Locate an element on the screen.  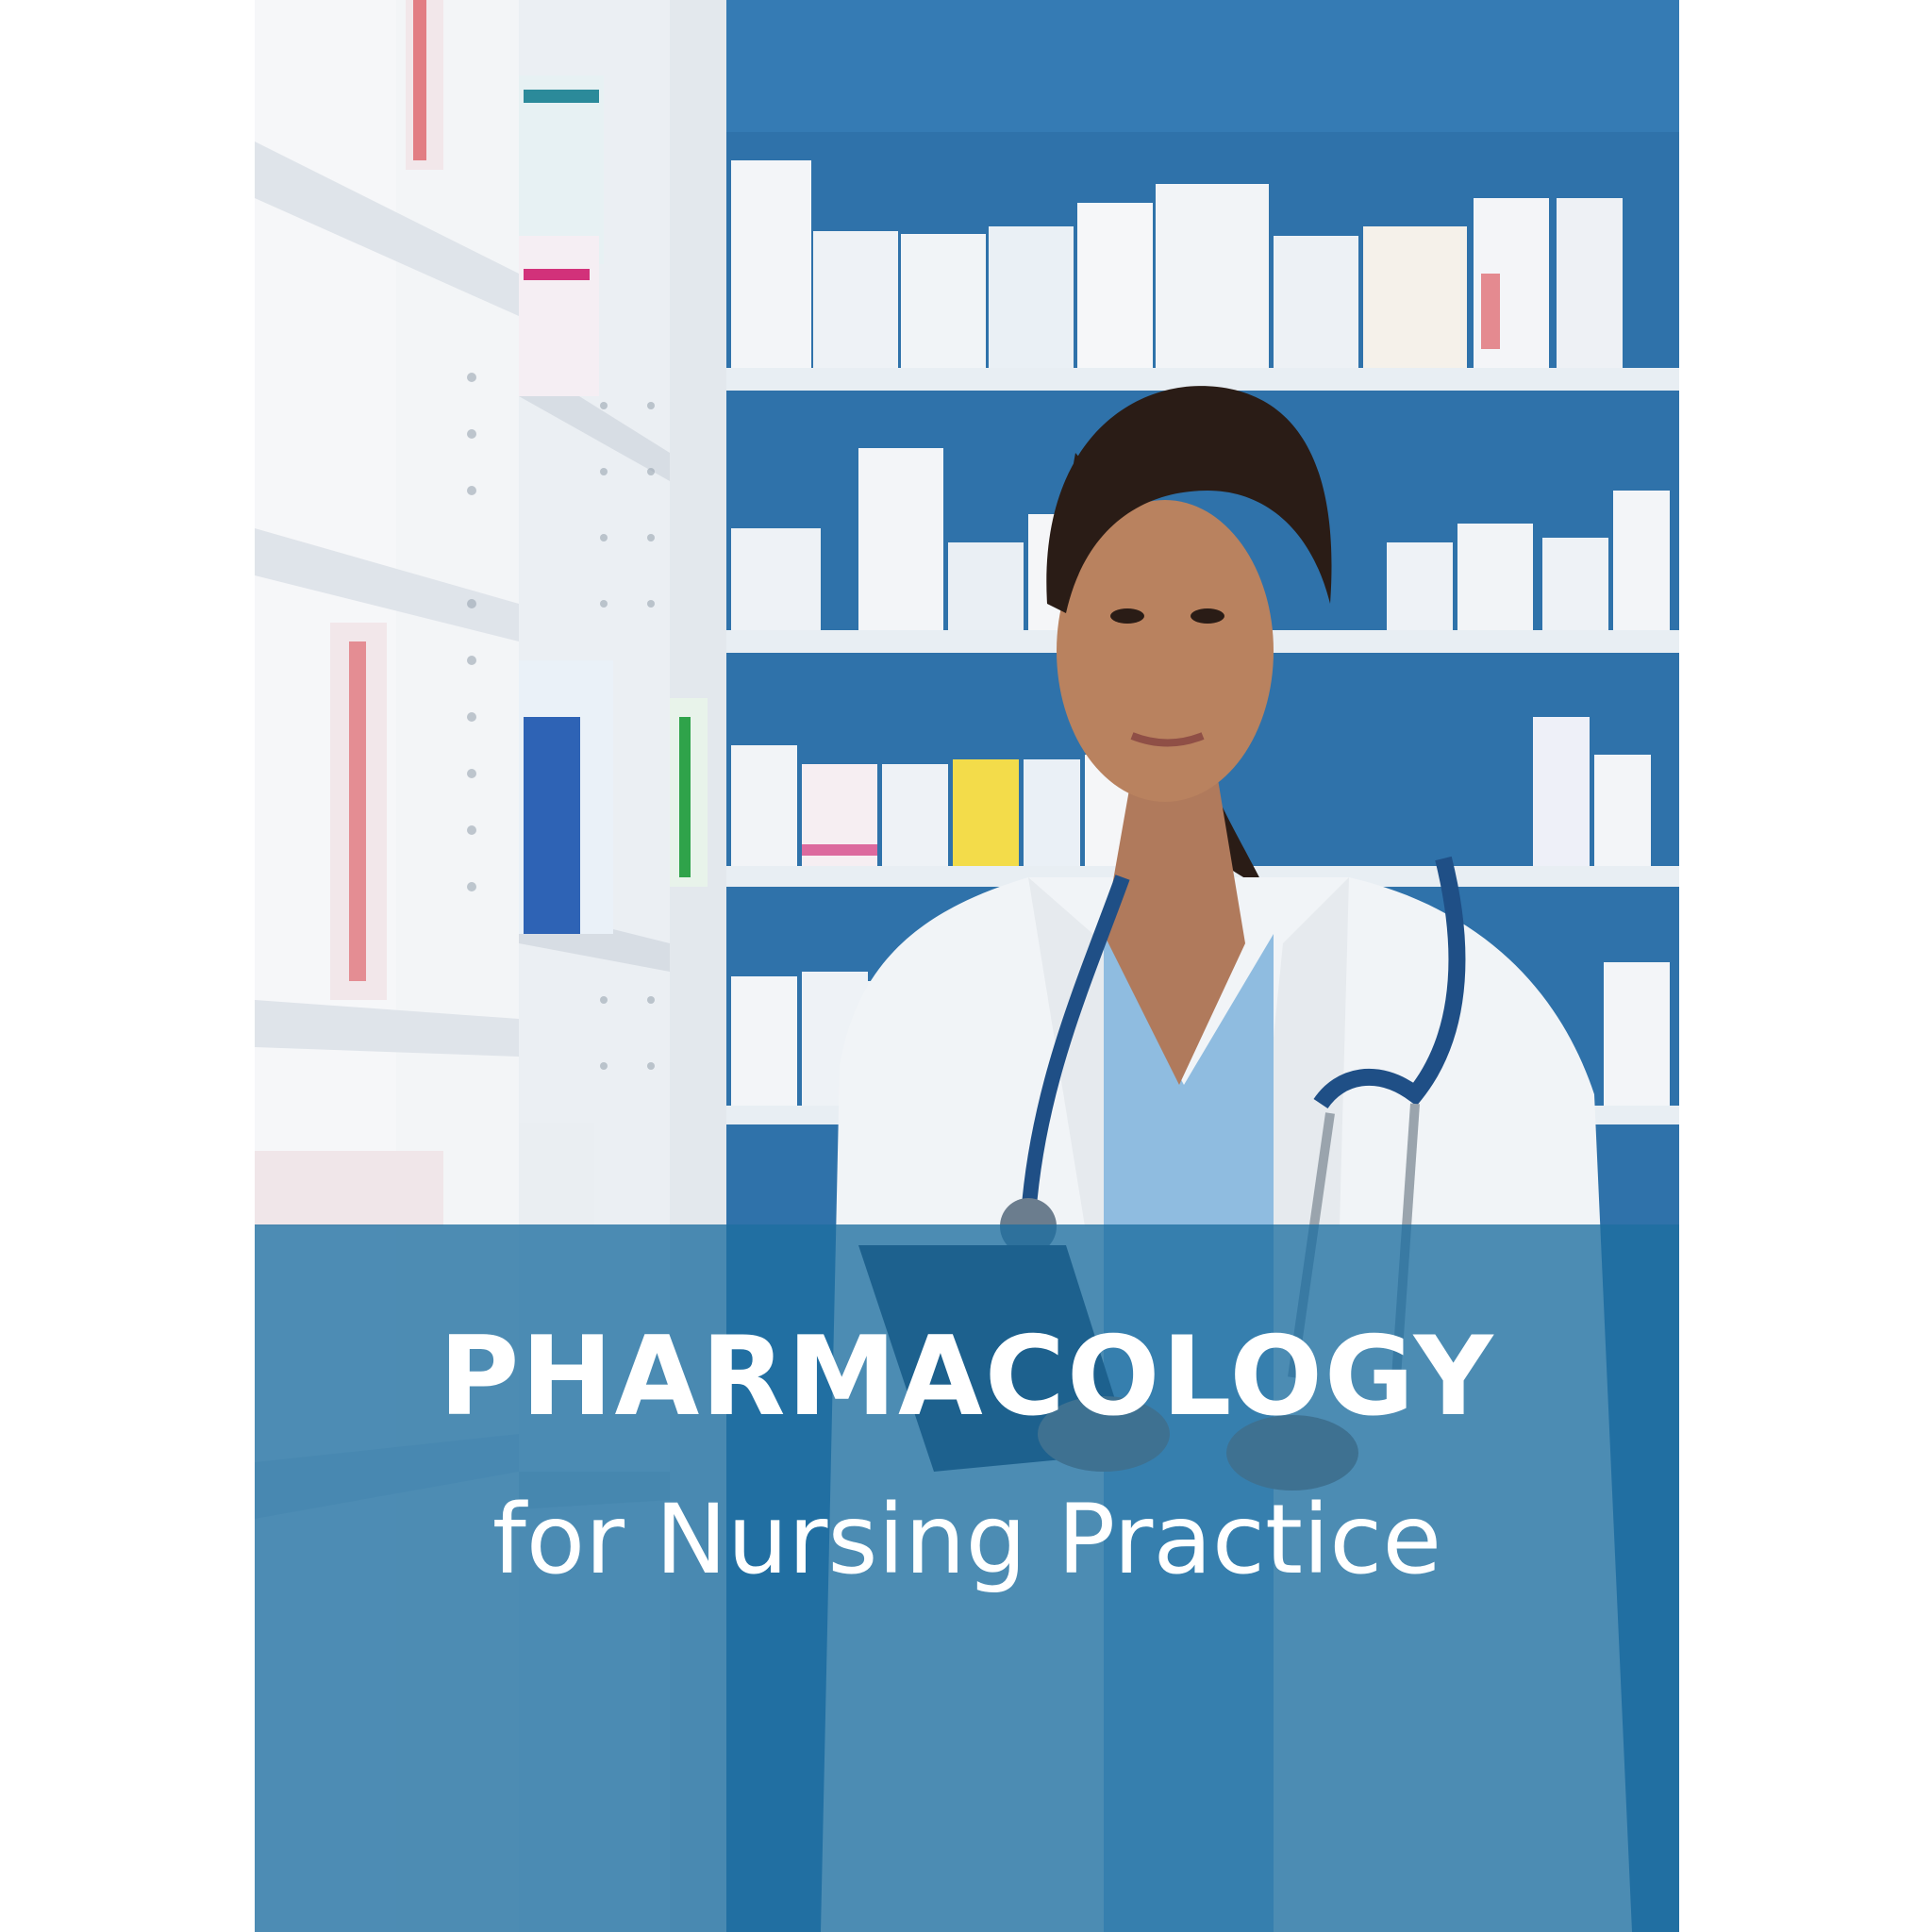
cover-subtitle: for Nursing Practice is located at coordinates (967, 1540).